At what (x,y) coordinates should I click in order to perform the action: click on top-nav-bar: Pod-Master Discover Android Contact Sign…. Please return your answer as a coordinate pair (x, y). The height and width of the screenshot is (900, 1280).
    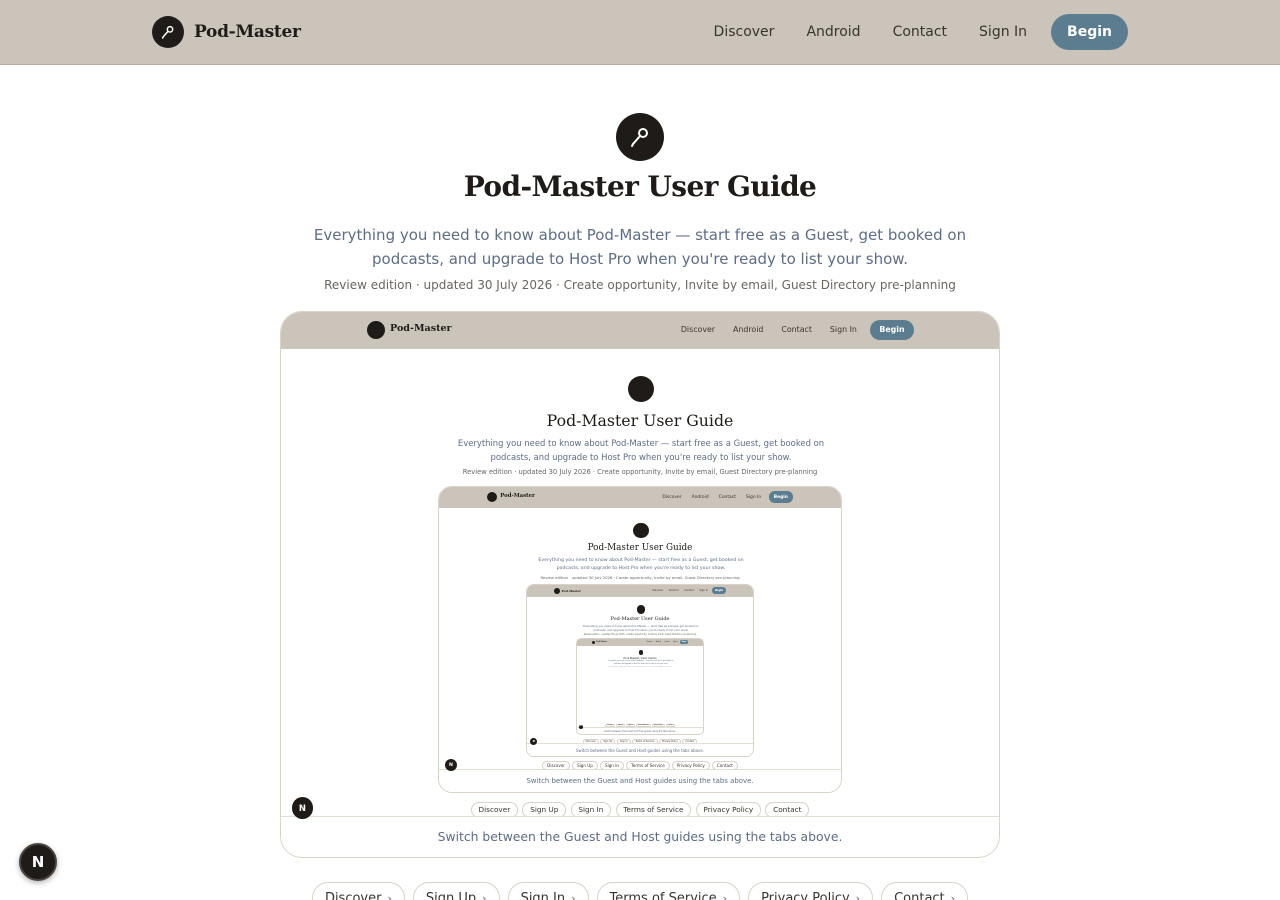
    Looking at the image, I should click on (640, 32).